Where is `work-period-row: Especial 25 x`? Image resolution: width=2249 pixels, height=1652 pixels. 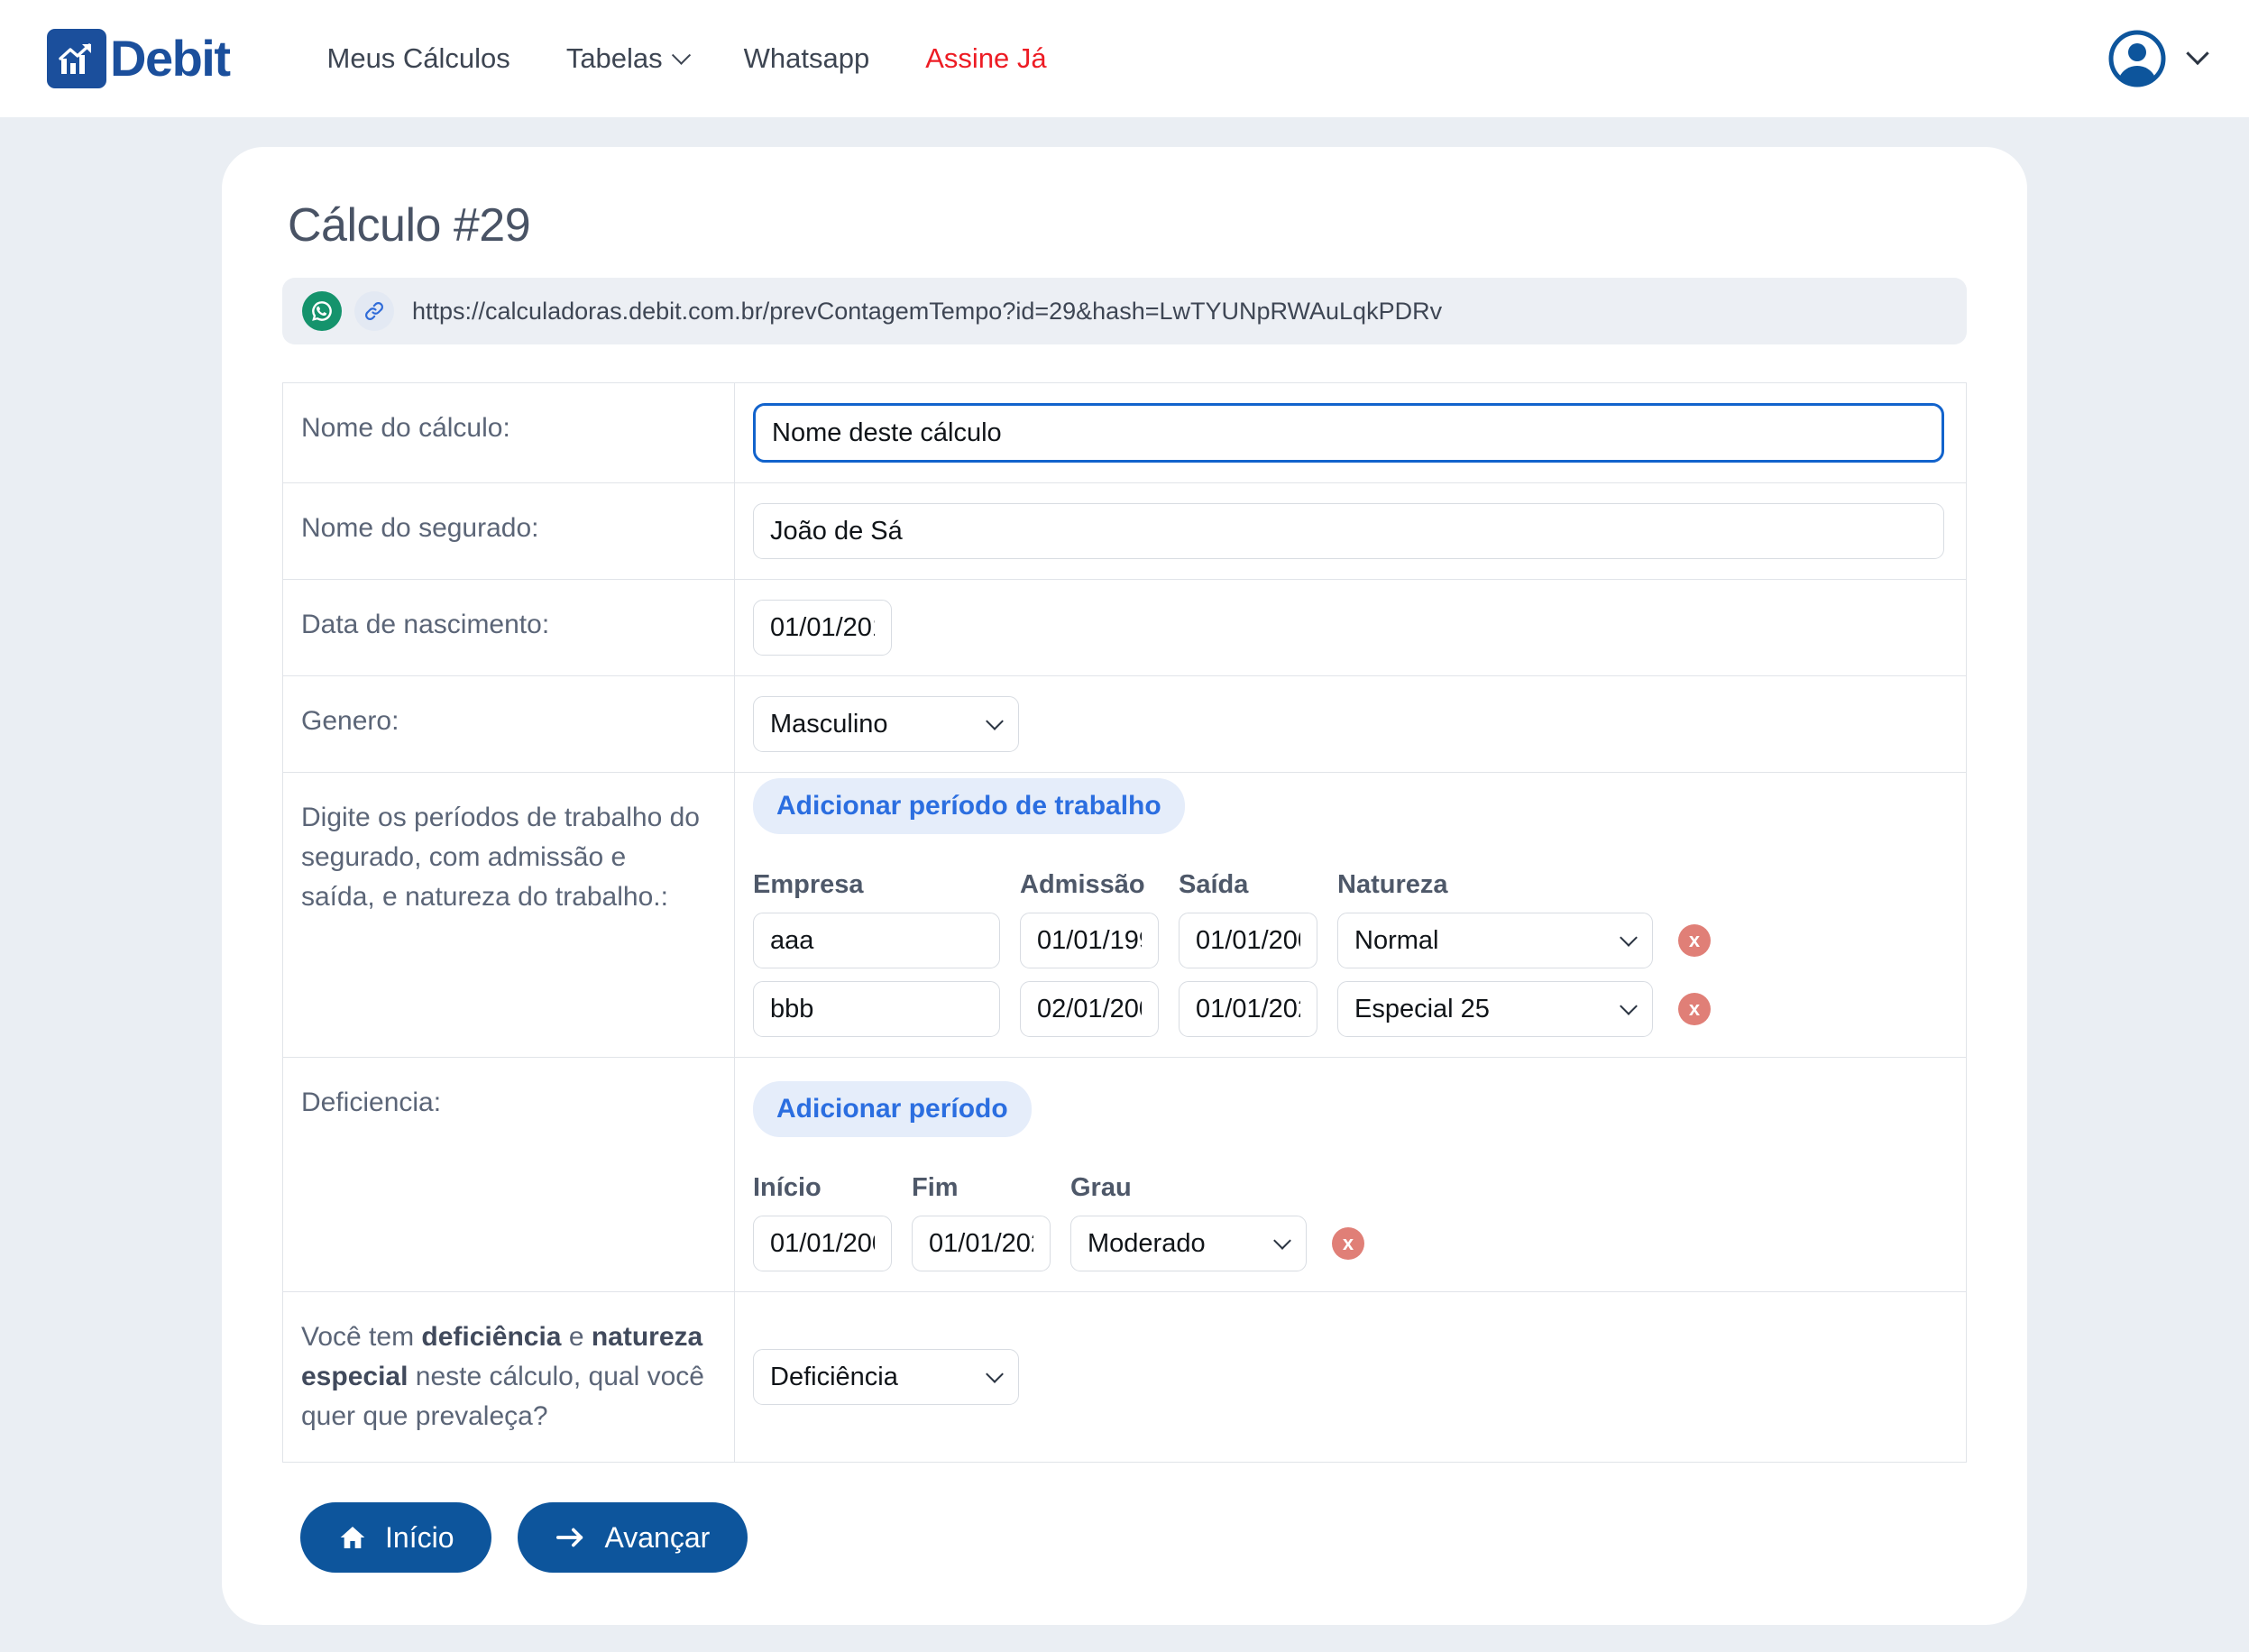
work-period-row: Especial 25 x is located at coordinates (1349, 1009).